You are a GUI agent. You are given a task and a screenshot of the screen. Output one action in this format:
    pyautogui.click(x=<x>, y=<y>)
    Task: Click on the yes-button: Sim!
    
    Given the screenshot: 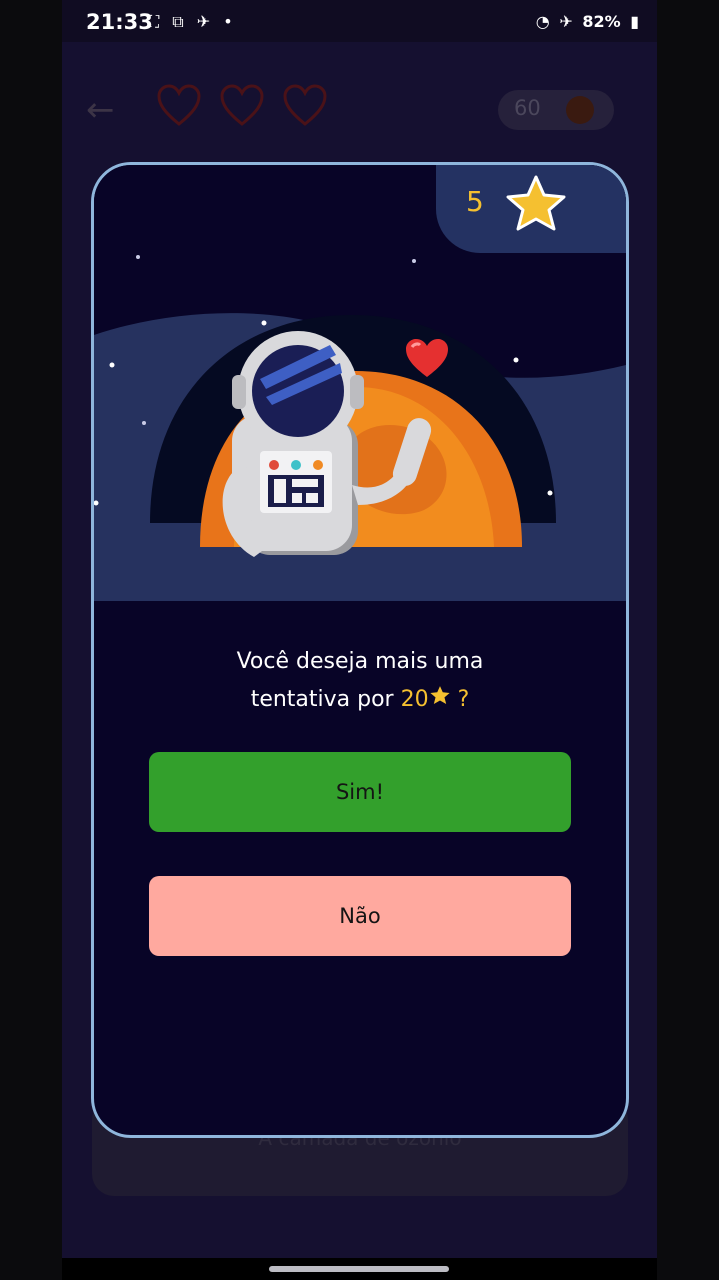 What is the action you would take?
    pyautogui.click(x=360, y=792)
    